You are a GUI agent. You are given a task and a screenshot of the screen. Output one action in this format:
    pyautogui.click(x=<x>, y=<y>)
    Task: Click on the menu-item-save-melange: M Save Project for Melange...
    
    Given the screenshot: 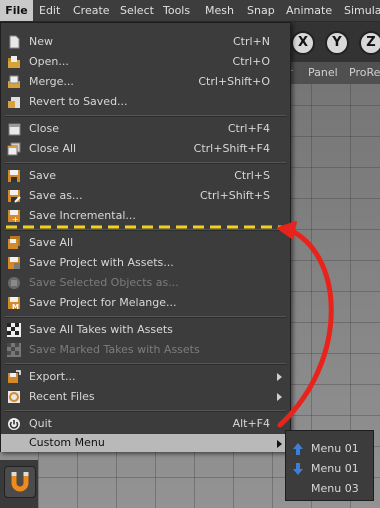 What is the action you would take?
    pyautogui.click(x=145, y=303)
    